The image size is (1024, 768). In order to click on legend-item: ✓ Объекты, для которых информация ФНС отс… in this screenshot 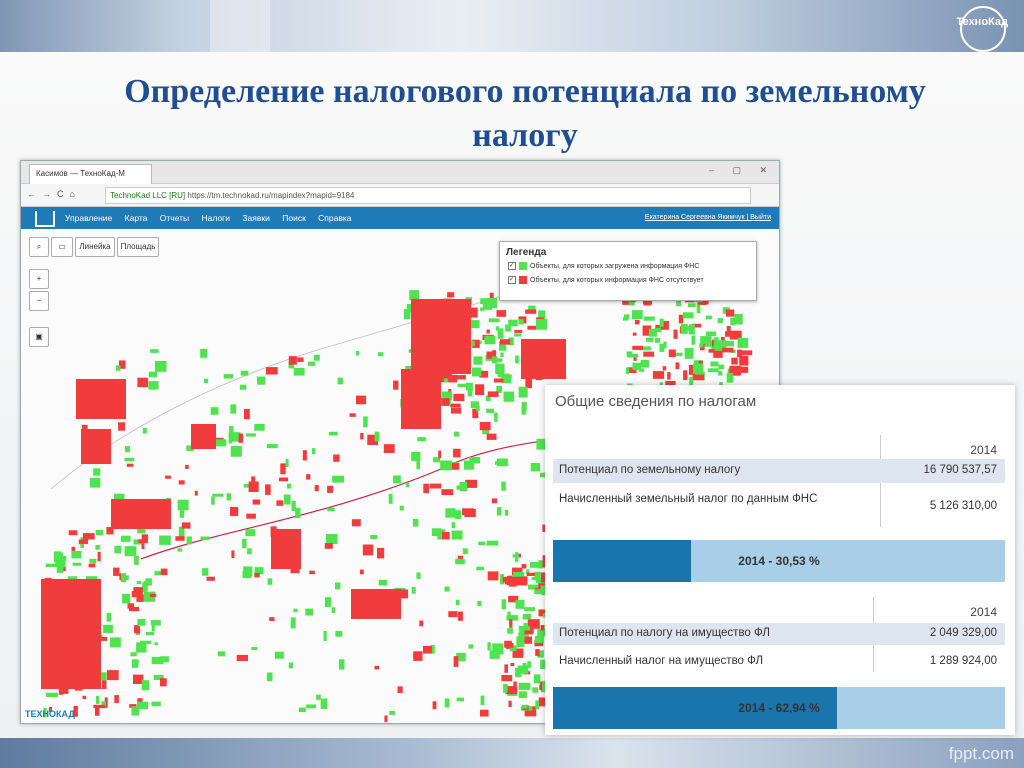, I will do `click(632, 281)`.